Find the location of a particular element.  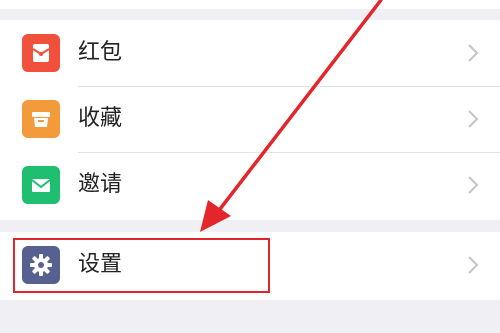

menu-item-label: 红包 is located at coordinates (100, 52).